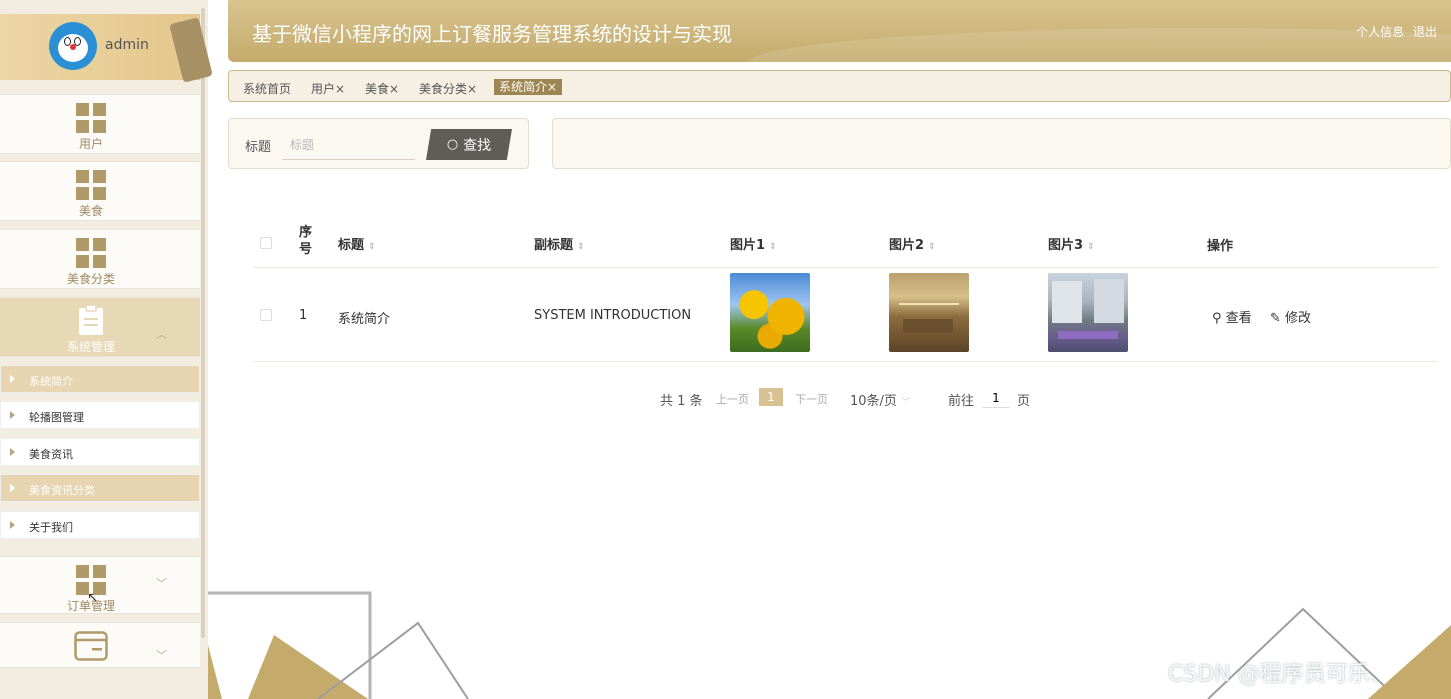  Describe the element at coordinates (1380, 32) in the screenshot. I see `profile-link: 个人信息` at that location.